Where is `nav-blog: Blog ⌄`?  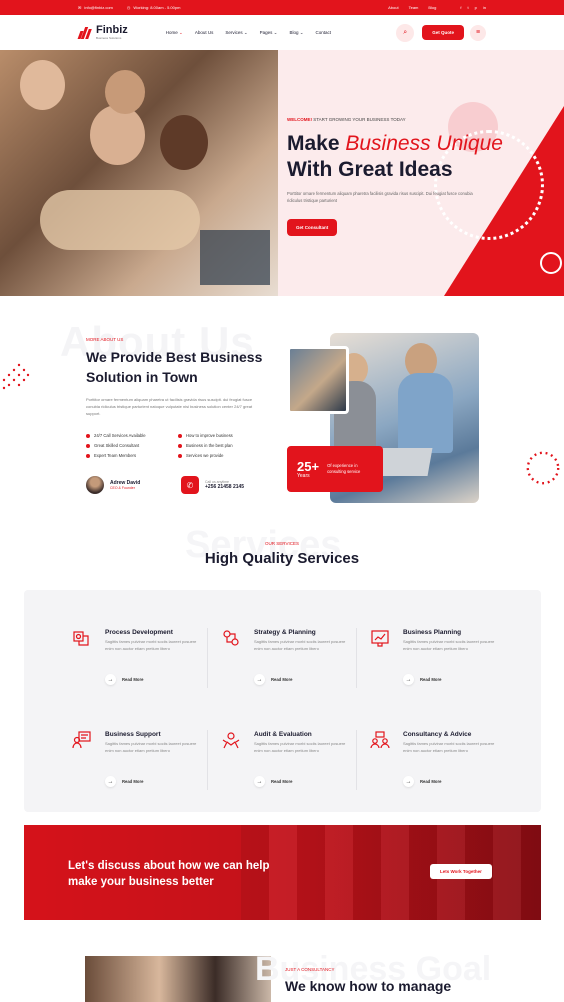 nav-blog: Blog ⌄ is located at coordinates (296, 33).